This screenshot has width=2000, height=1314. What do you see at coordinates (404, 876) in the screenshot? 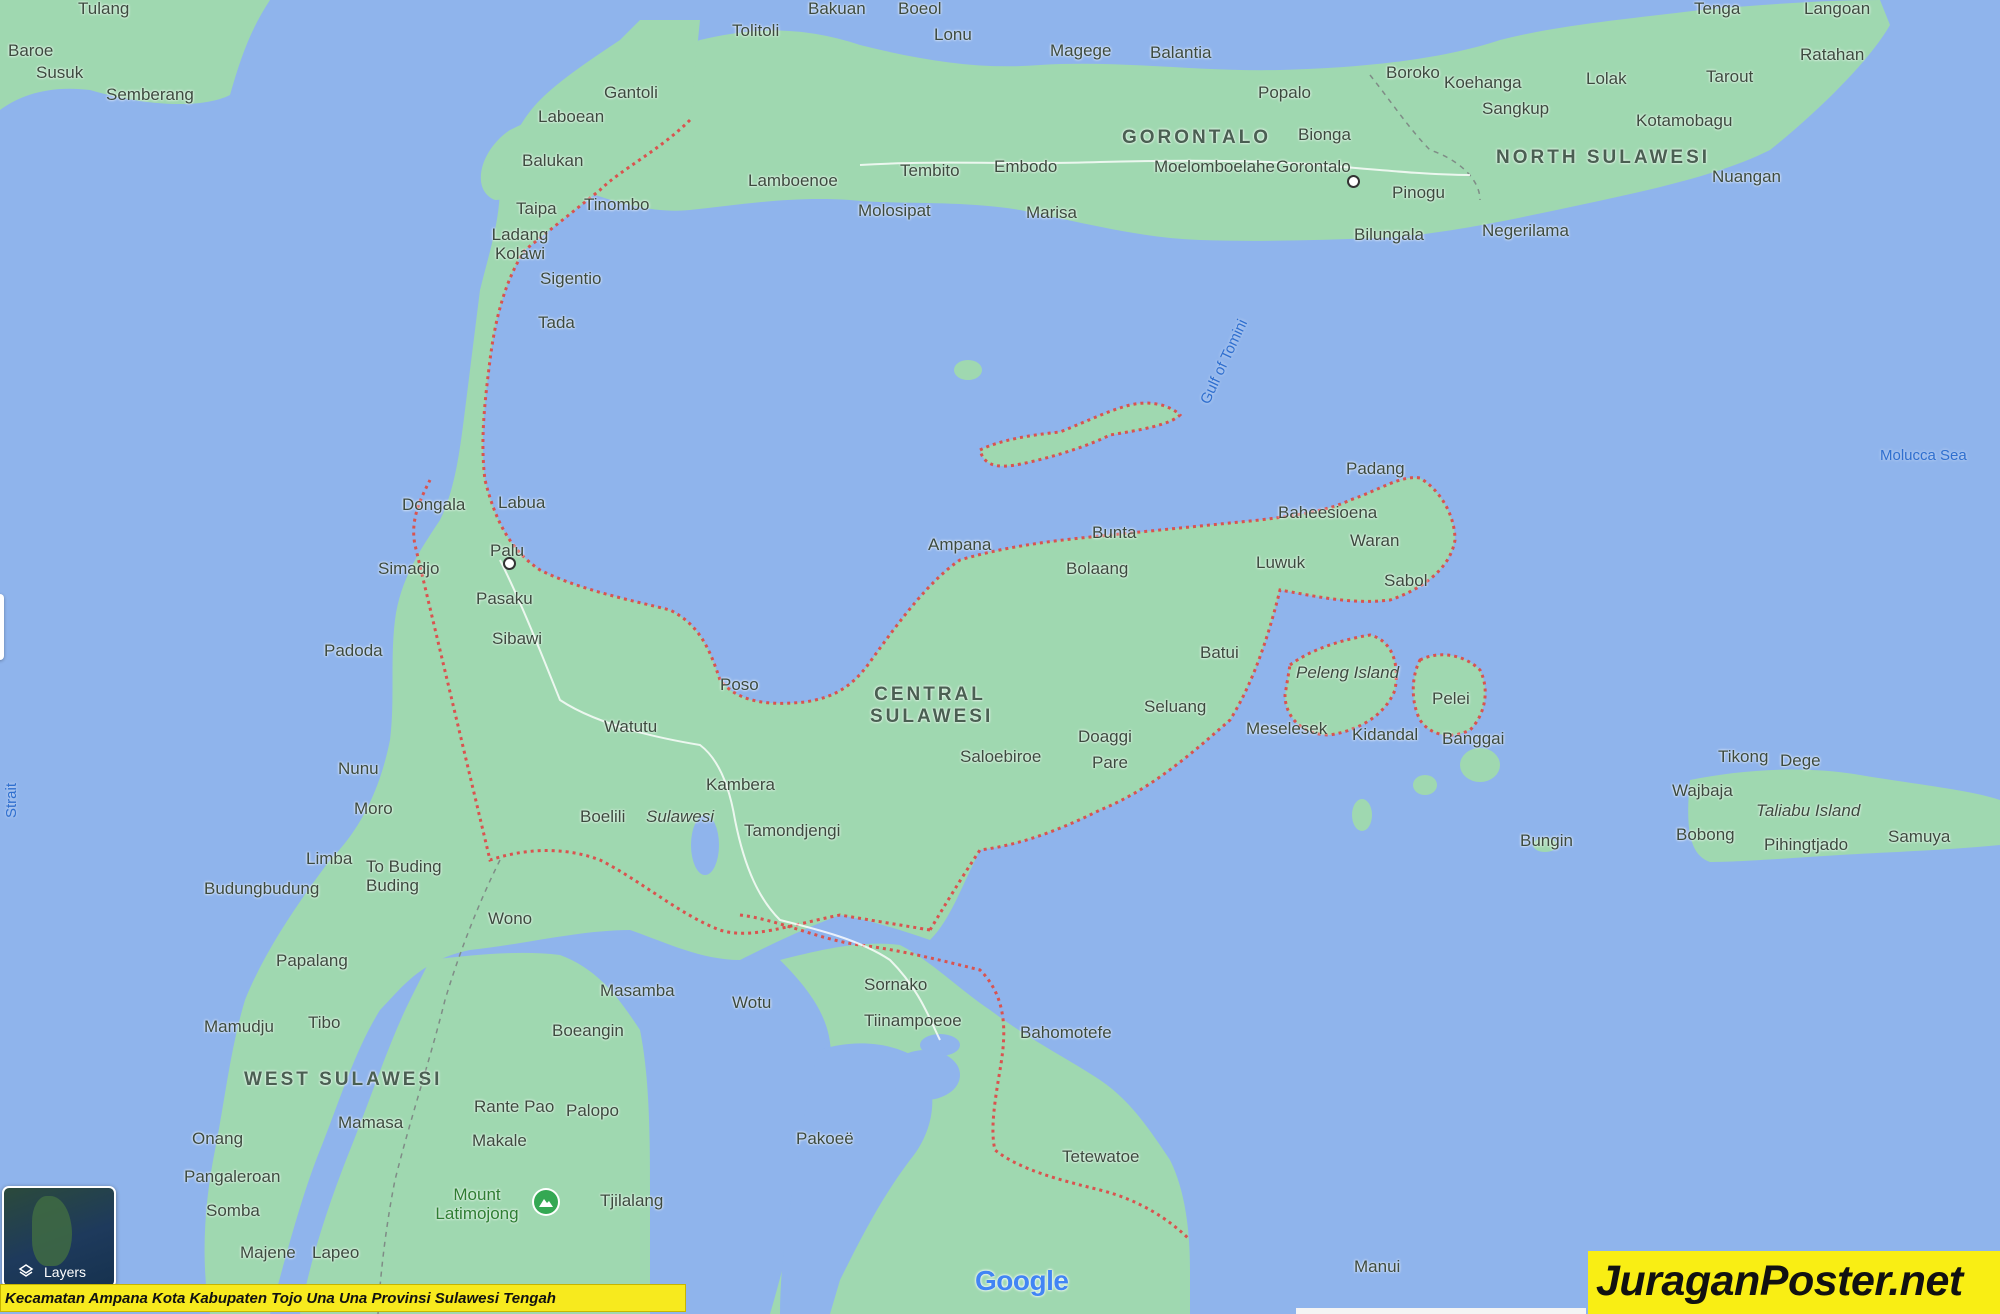
I see `place-label: To Buding Buding` at bounding box center [404, 876].